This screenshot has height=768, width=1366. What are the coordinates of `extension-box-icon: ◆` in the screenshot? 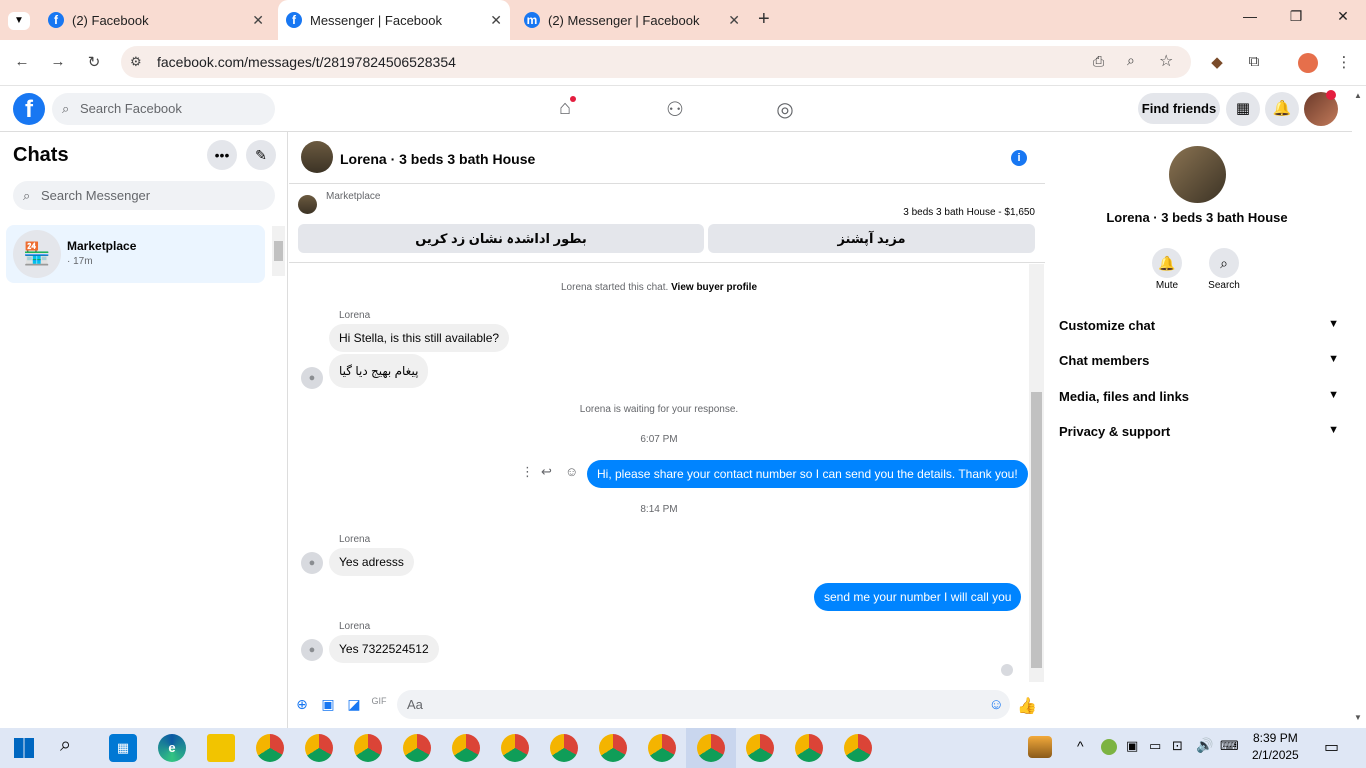 It's located at (1217, 62).